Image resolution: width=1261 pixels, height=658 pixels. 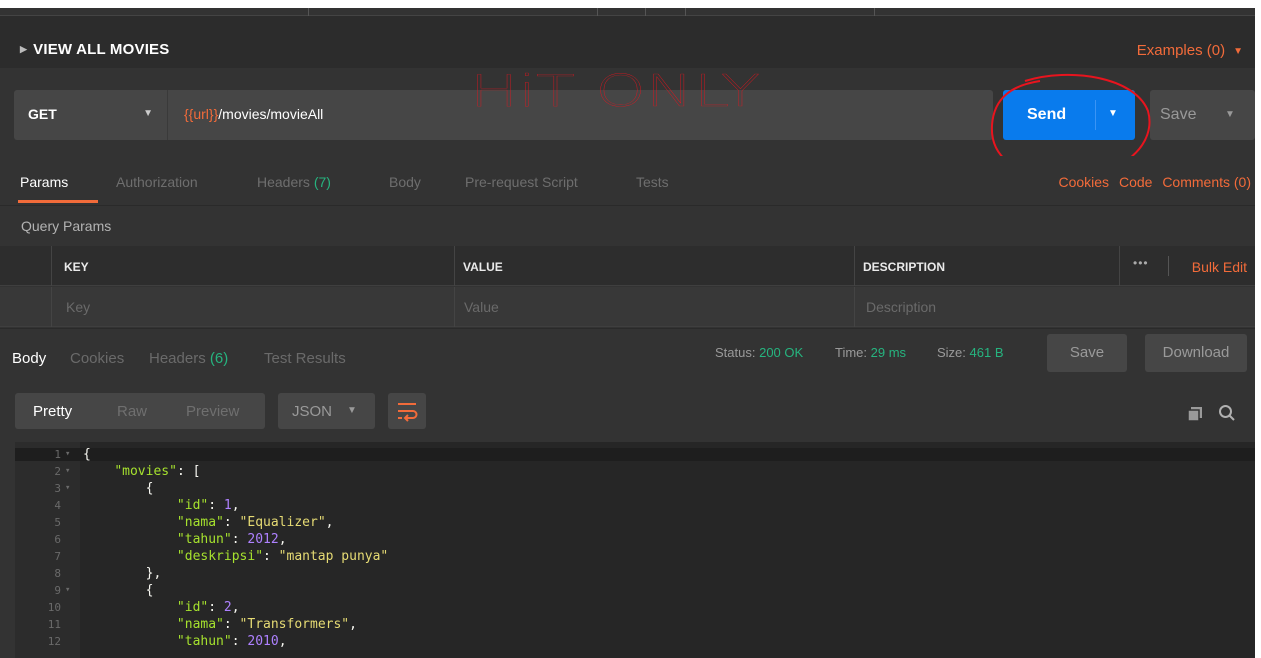 What do you see at coordinates (635, 471) in the screenshot?
I see `code-line: 2 ▾ "movies": [` at bounding box center [635, 471].